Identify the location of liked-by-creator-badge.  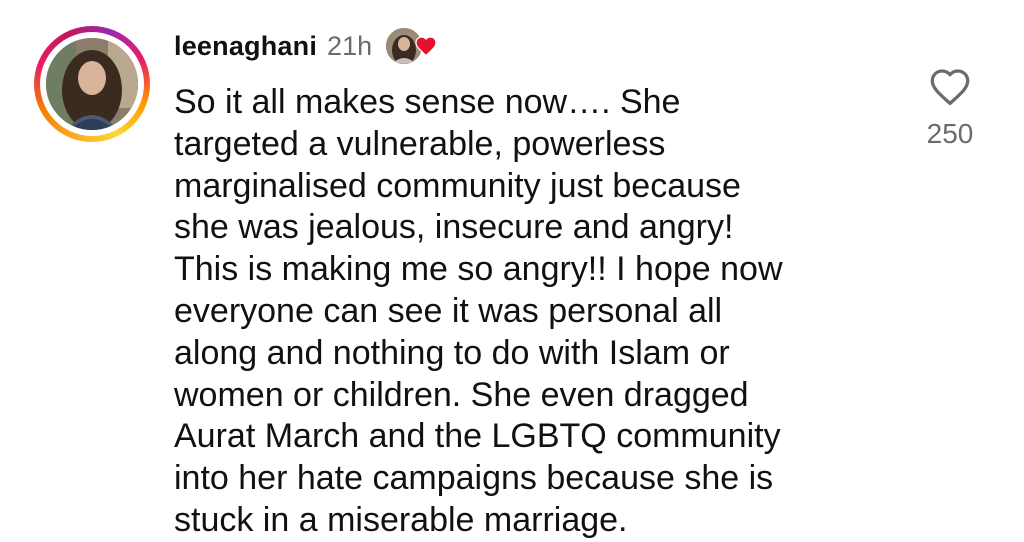
(413, 46).